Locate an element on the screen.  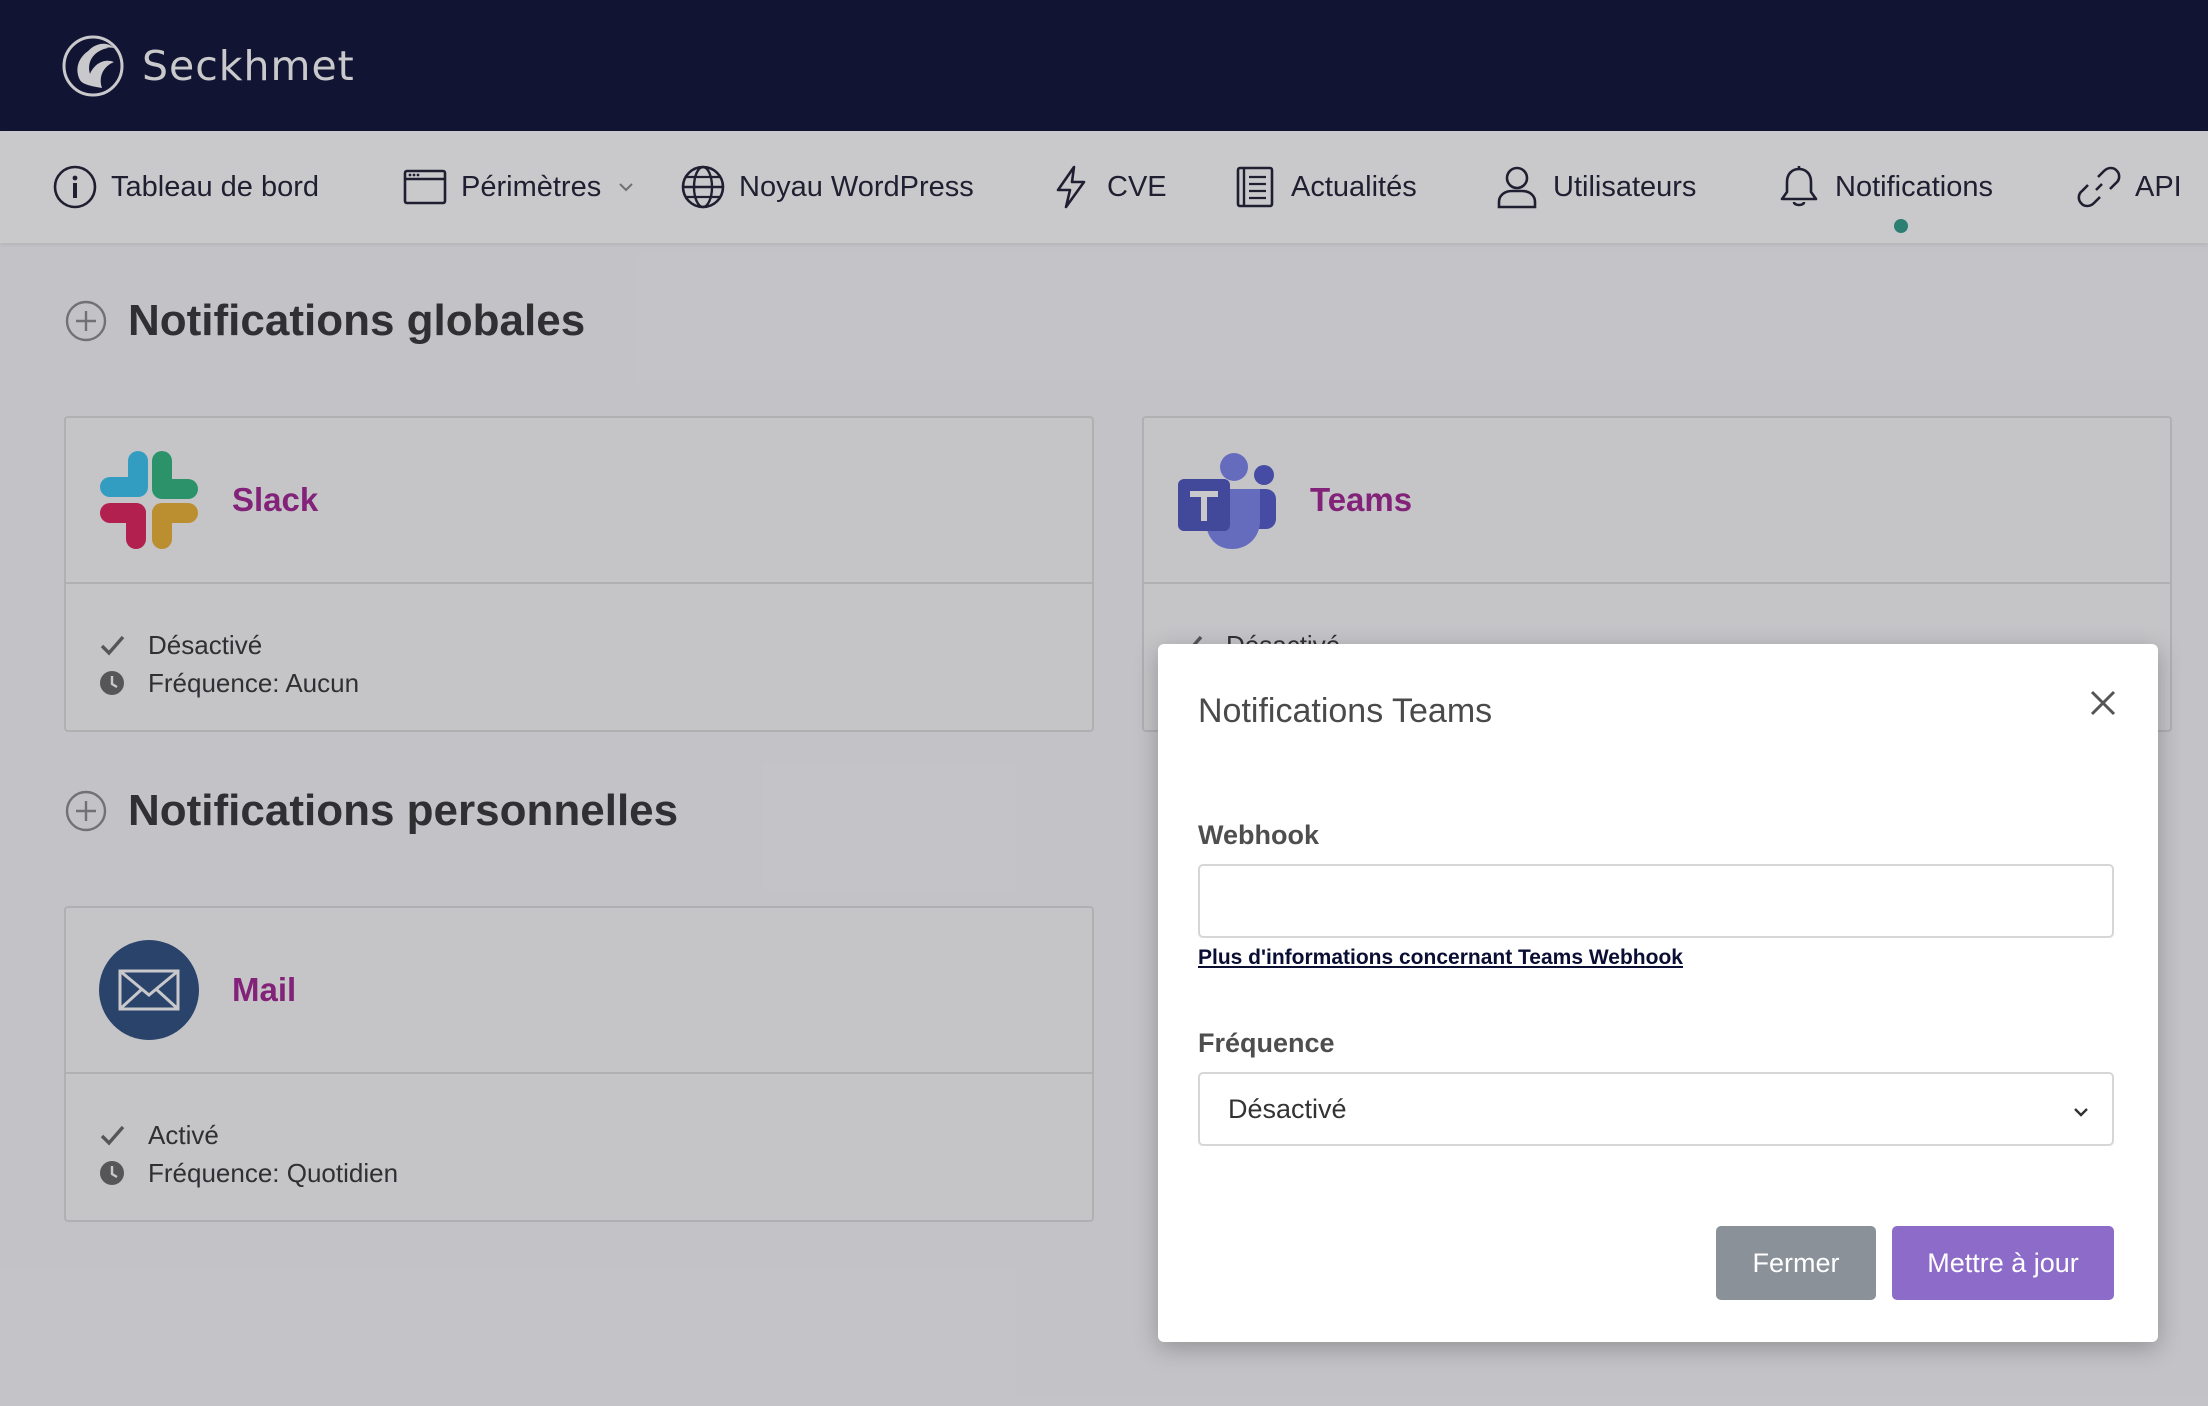
chevron-down-icon is located at coordinates (2081, 1112).